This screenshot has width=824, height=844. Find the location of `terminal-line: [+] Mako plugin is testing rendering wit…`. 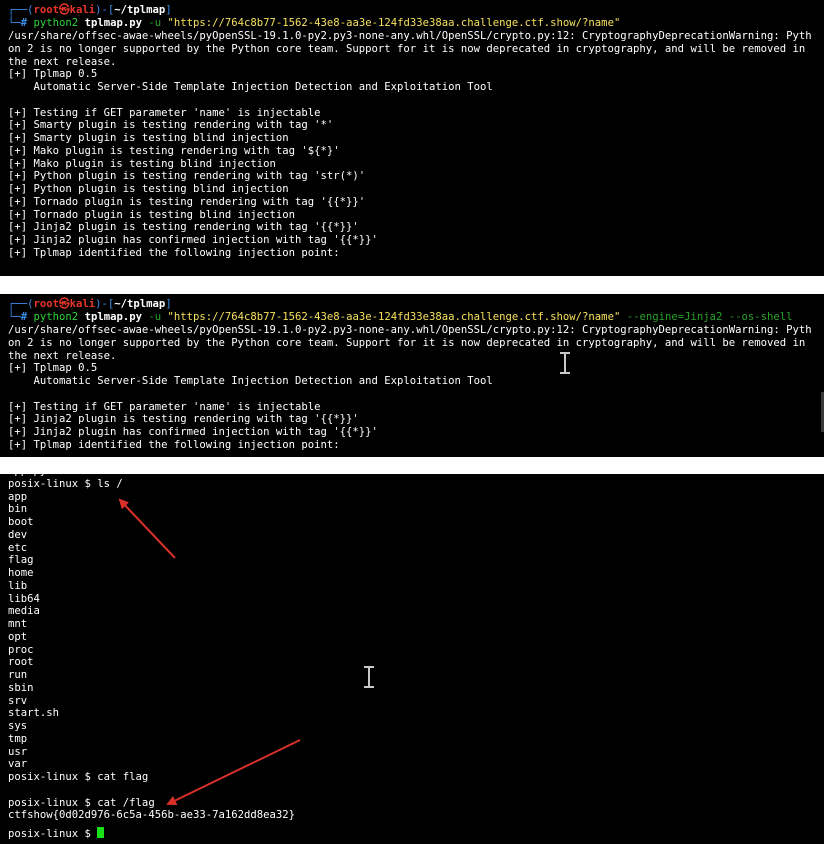

terminal-line: [+] Mako plugin is testing rendering wit… is located at coordinates (174, 150).